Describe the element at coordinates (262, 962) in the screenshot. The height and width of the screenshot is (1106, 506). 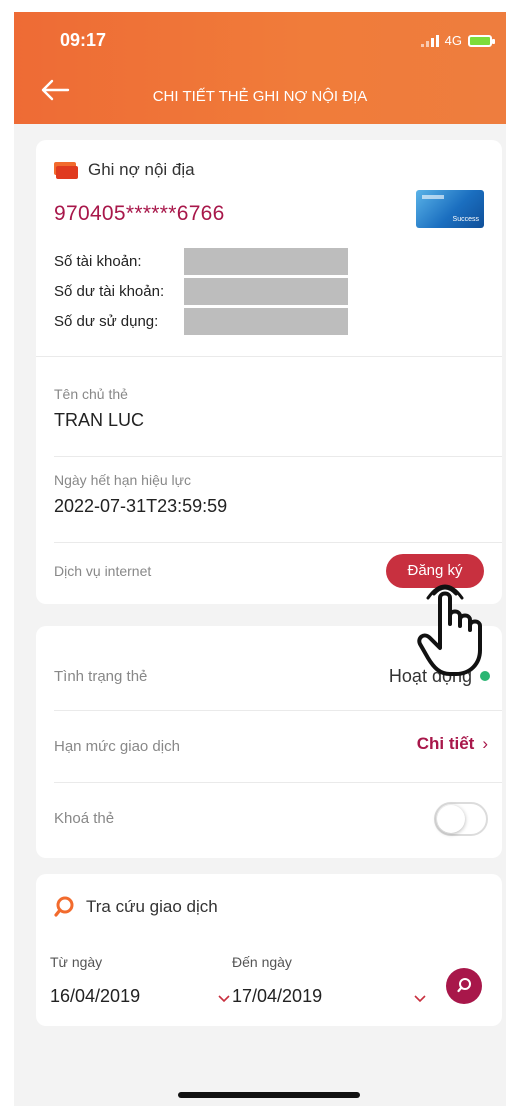
I see `to-date-label: Đến ngày` at that location.